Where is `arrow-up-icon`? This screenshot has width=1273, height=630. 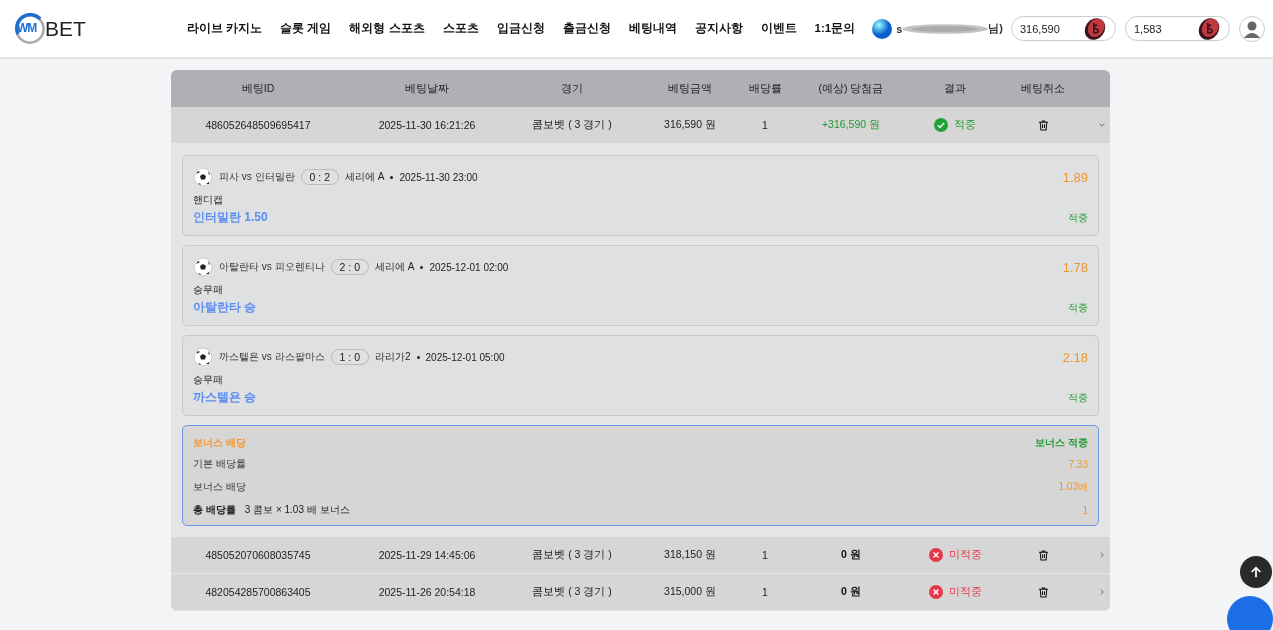 arrow-up-icon is located at coordinates (1256, 572).